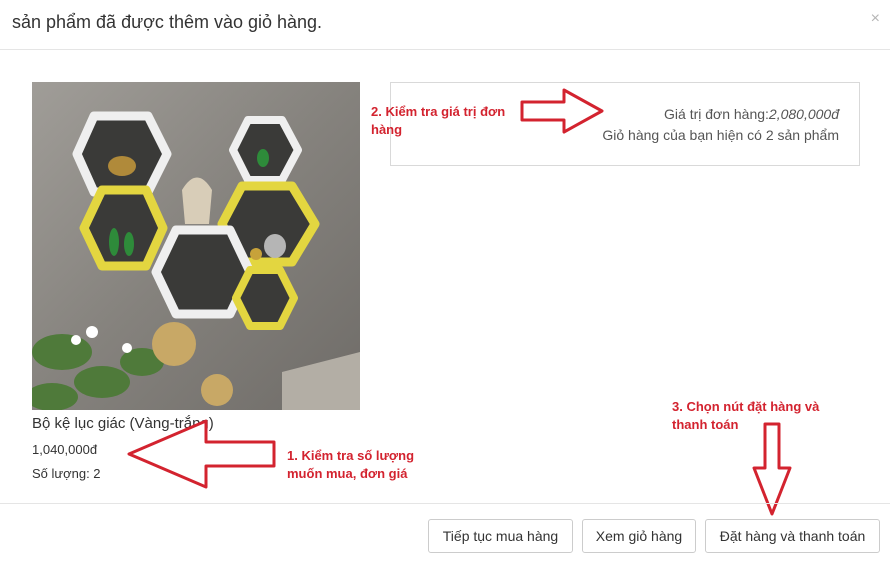 The width and height of the screenshot is (890, 563). Describe the element at coordinates (445, 25) in the screenshot. I see `modal-header: sản phẩm đã được thêm vào giỏ hàng. ×` at that location.